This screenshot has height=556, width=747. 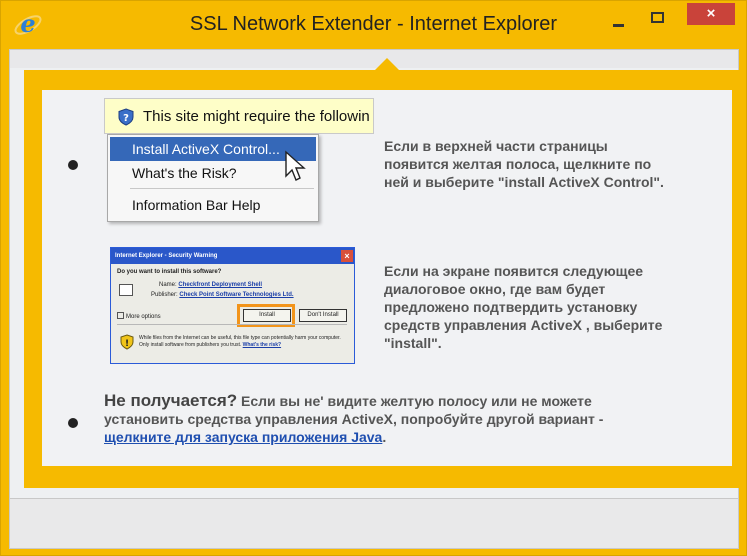 What do you see at coordinates (323, 315) in the screenshot?
I see `dialog-dont-install-button: Don't Install` at bounding box center [323, 315].